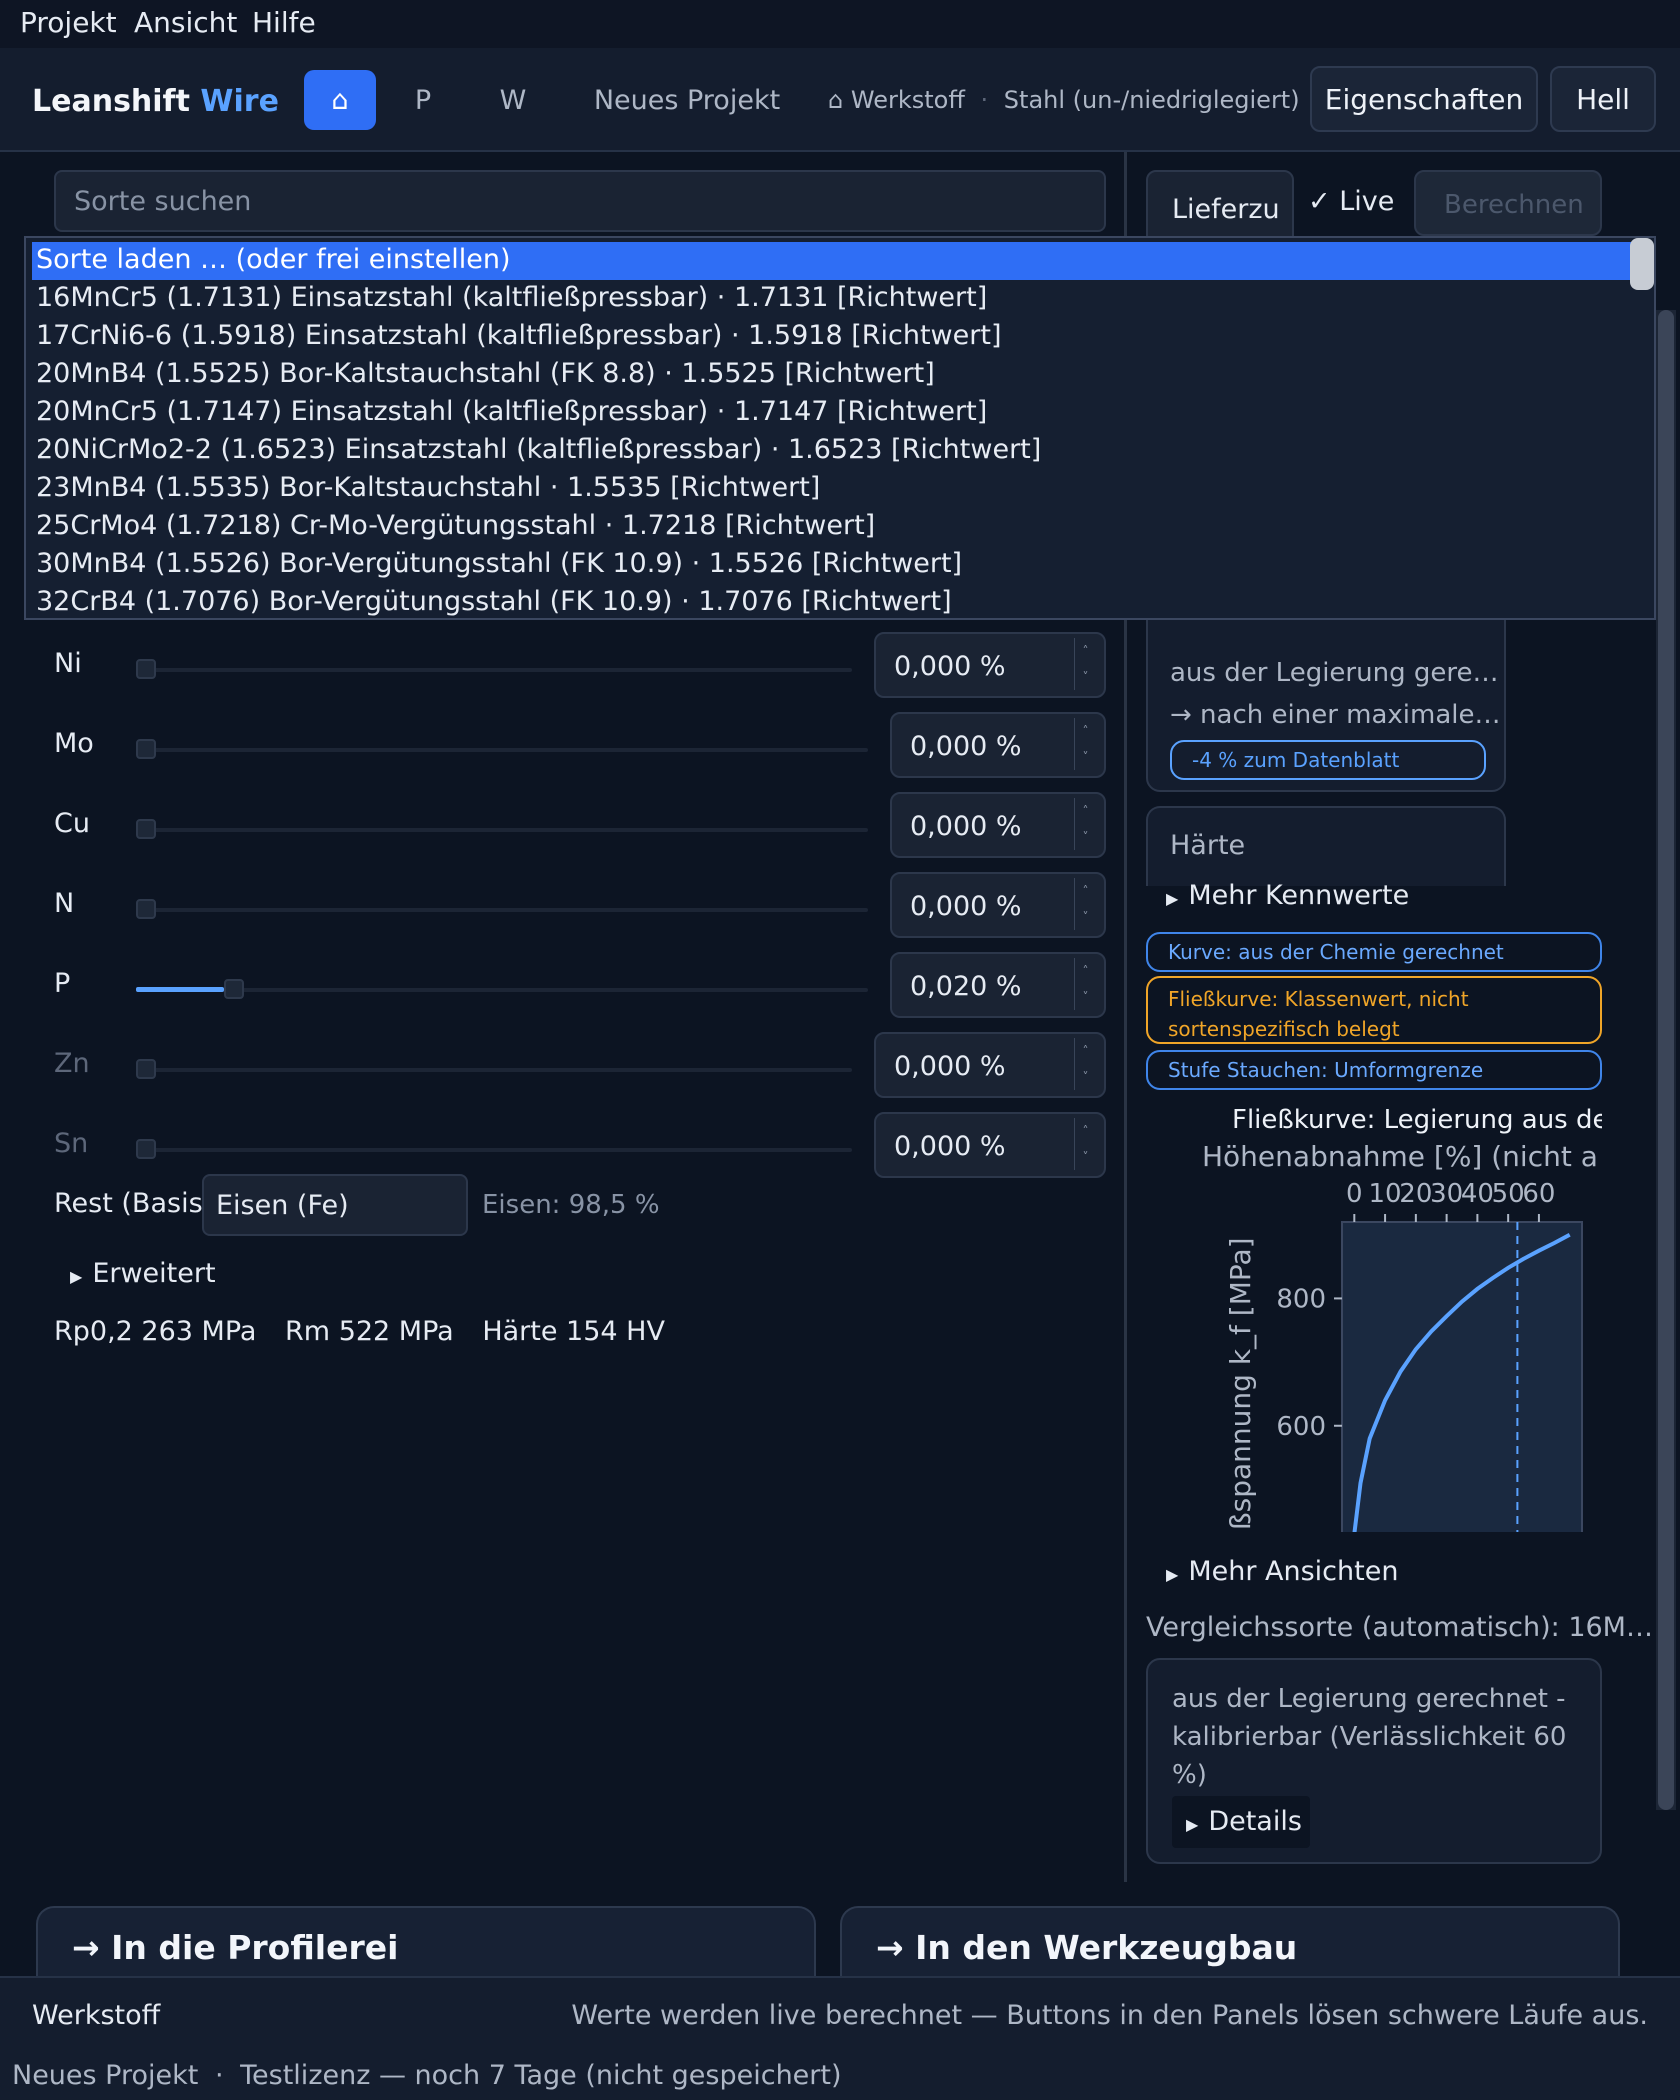 This screenshot has height=2100, width=1680. Describe the element at coordinates (998, 985) in the screenshot. I see `element-value-input: 0,020 % ˄ ˅` at that location.